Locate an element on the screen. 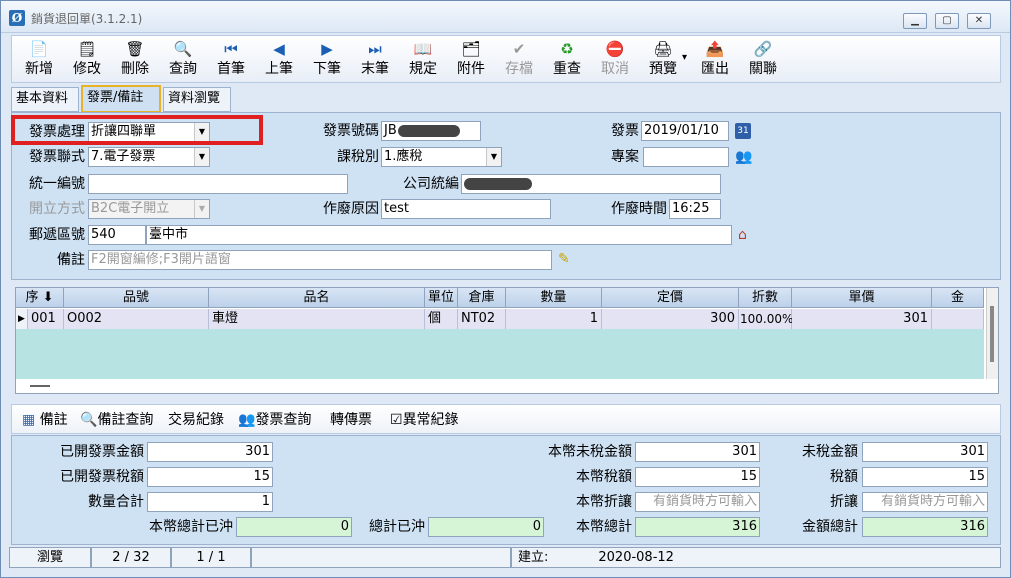 This screenshot has width=1011, height=578. cell-unit-price: 301 is located at coordinates (862, 319).